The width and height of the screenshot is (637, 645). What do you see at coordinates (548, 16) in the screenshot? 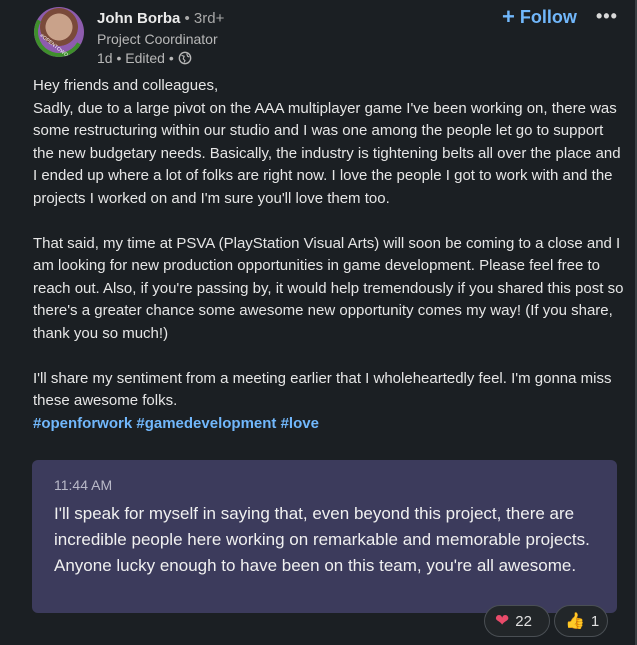
I see `follow-label: Follow` at bounding box center [548, 16].